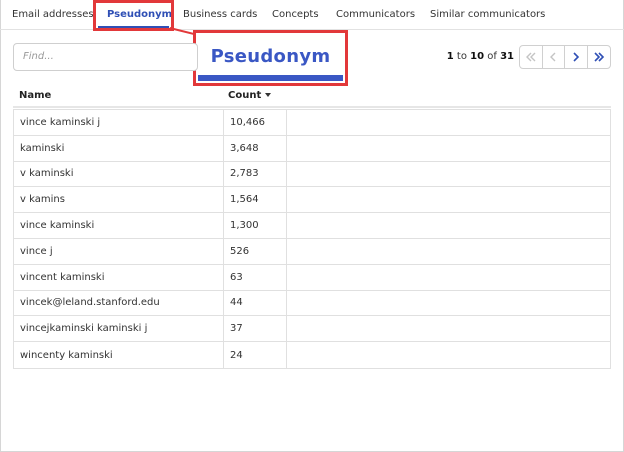 The image size is (624, 452). What do you see at coordinates (295, 15) in the screenshot?
I see `tab-concepts: Concepts` at bounding box center [295, 15].